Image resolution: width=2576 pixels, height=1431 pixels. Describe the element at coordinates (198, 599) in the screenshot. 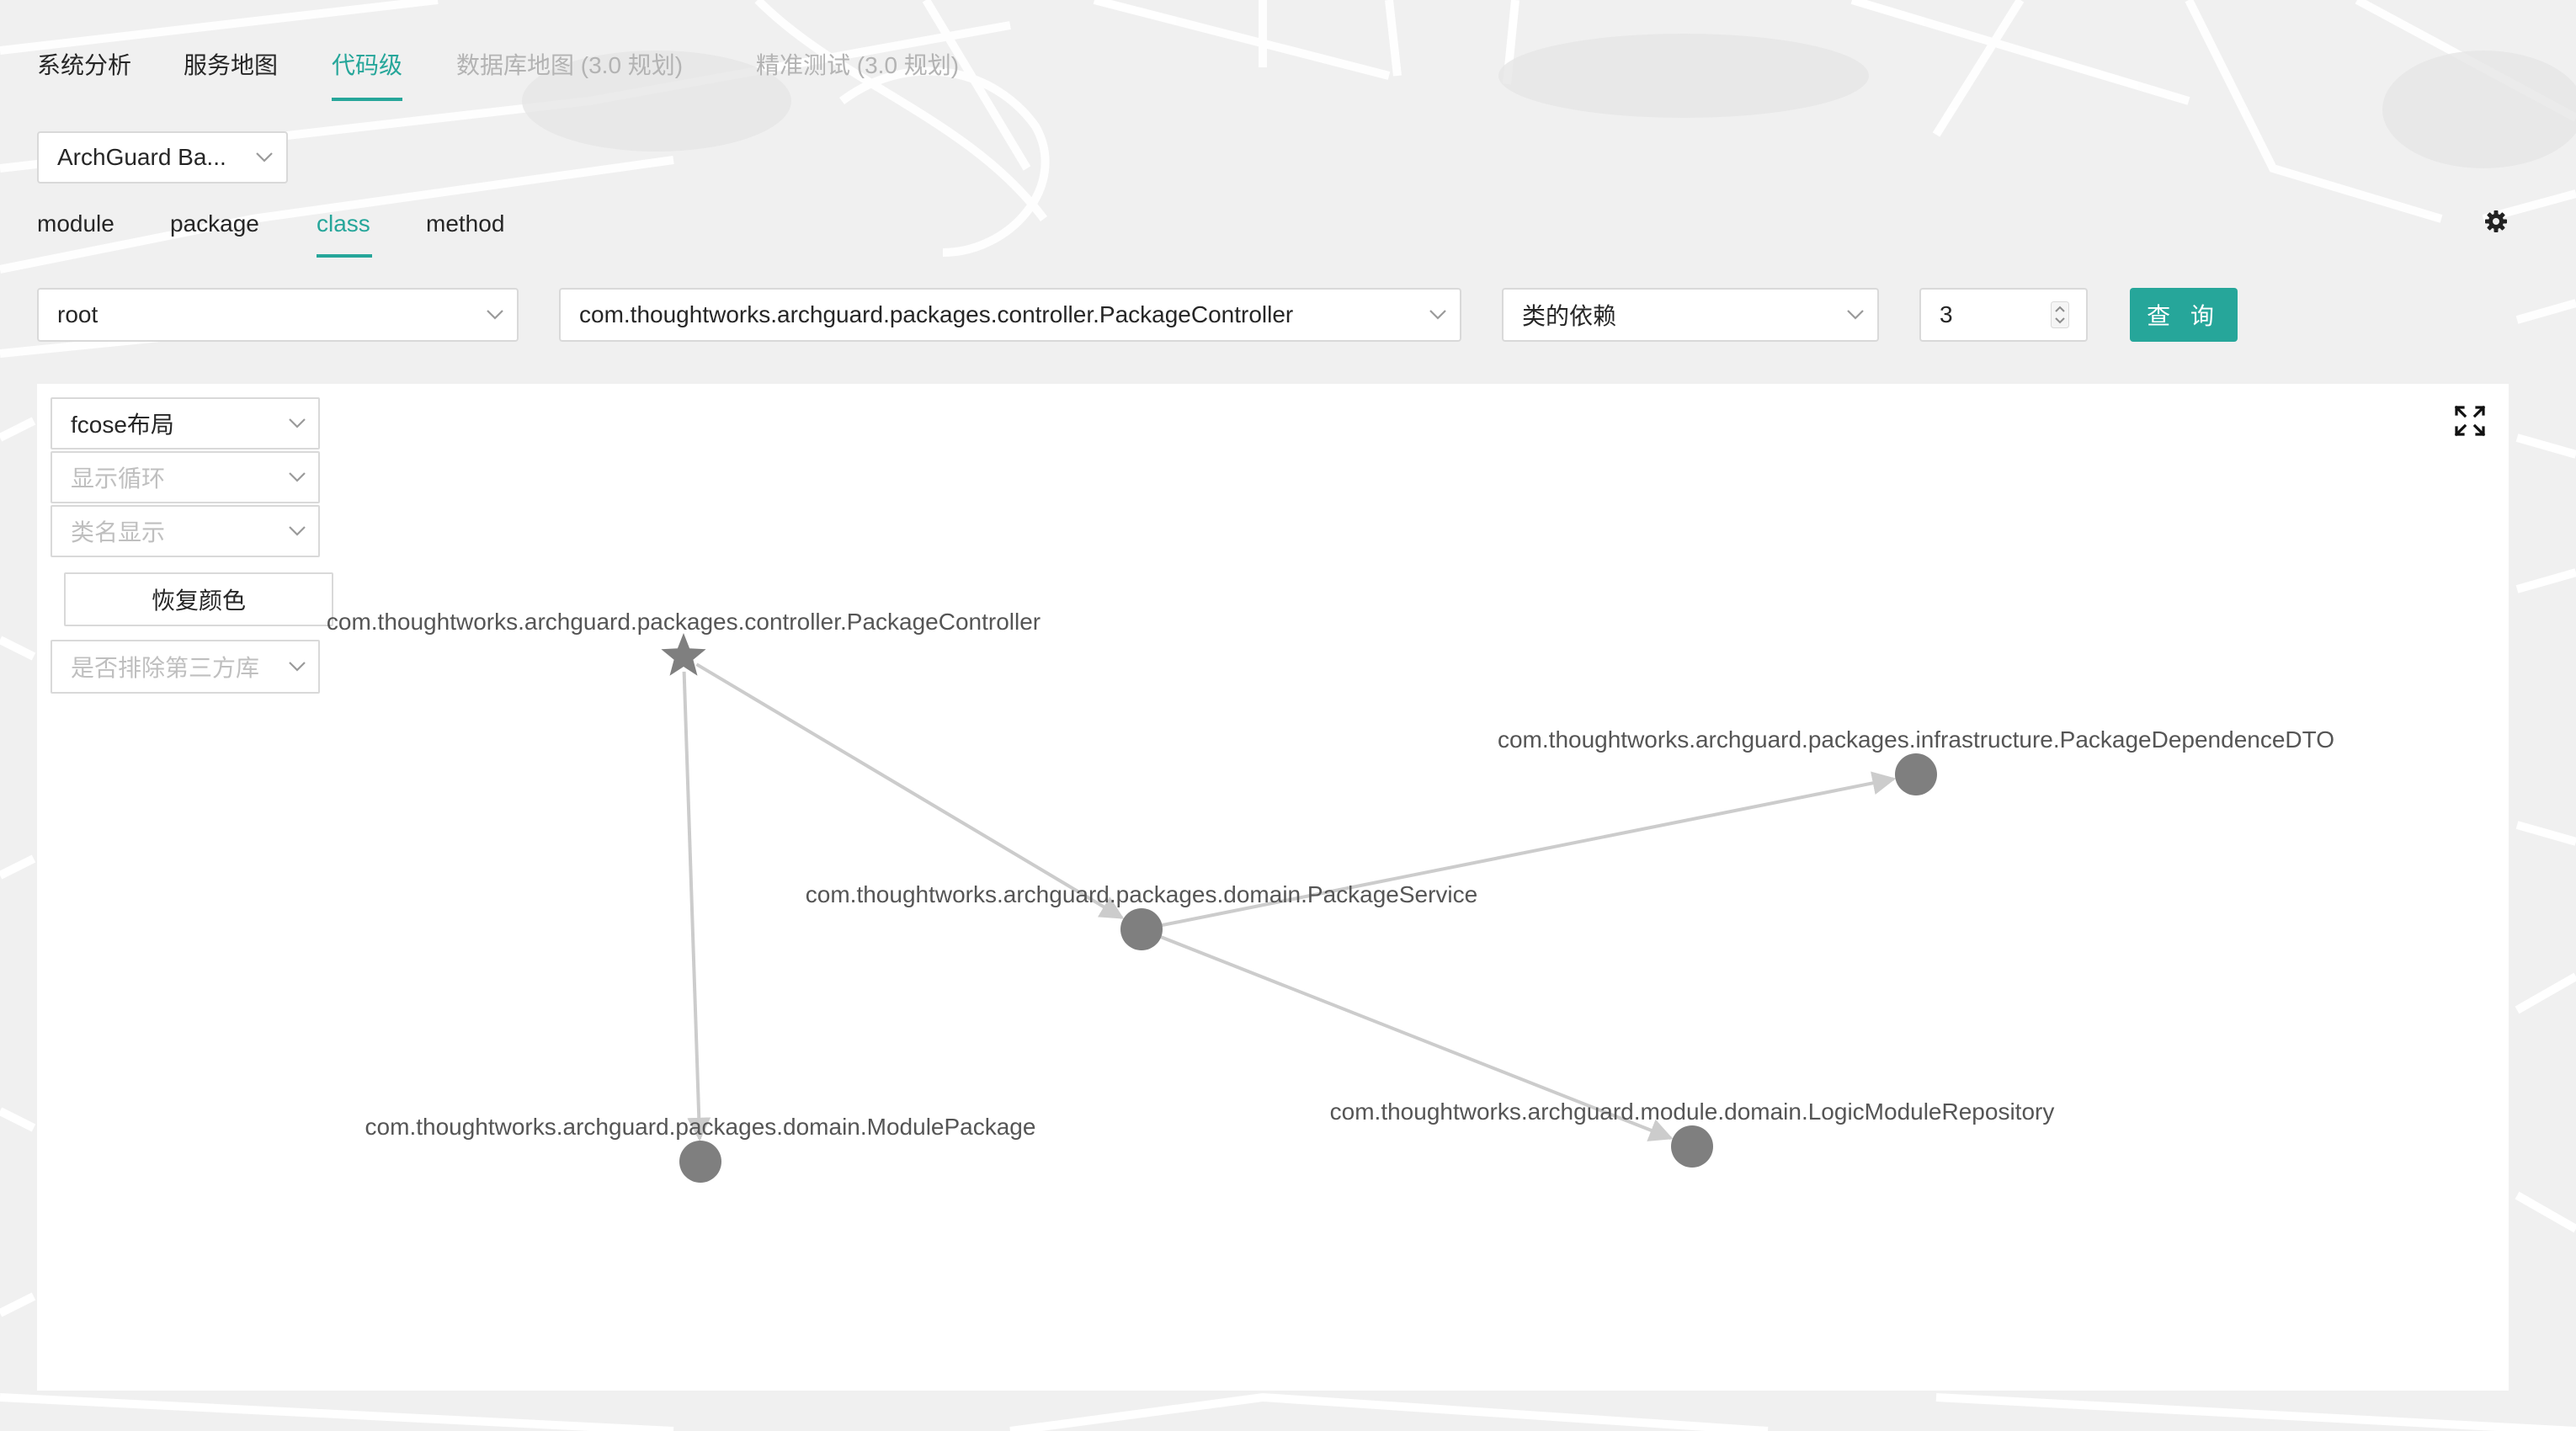

I see `reset-color-button: 恢复颜色` at that location.